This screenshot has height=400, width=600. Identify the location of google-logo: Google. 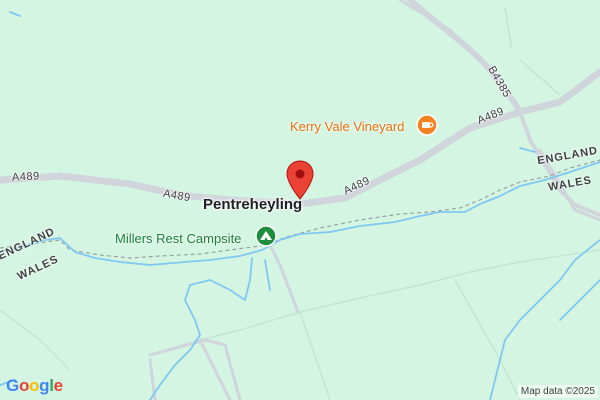
(34, 386).